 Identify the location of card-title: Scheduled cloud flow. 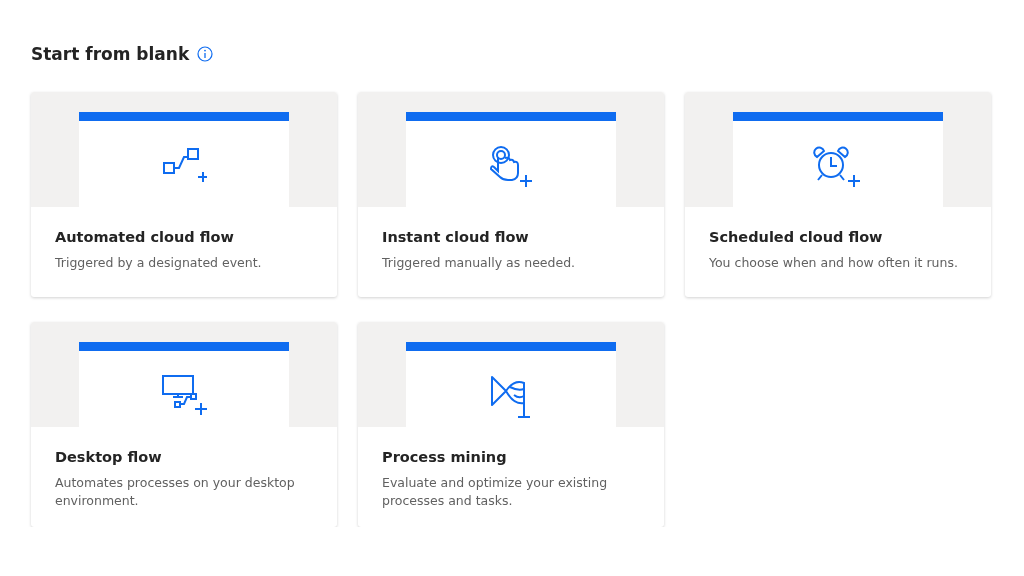
(796, 237).